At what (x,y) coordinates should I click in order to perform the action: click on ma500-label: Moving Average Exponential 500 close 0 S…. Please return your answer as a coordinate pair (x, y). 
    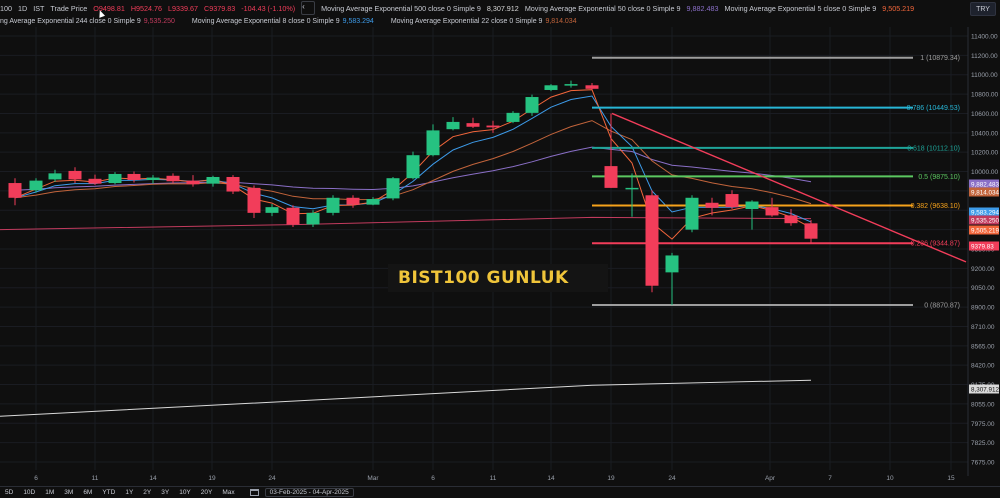
    Looking at the image, I should click on (401, 8).